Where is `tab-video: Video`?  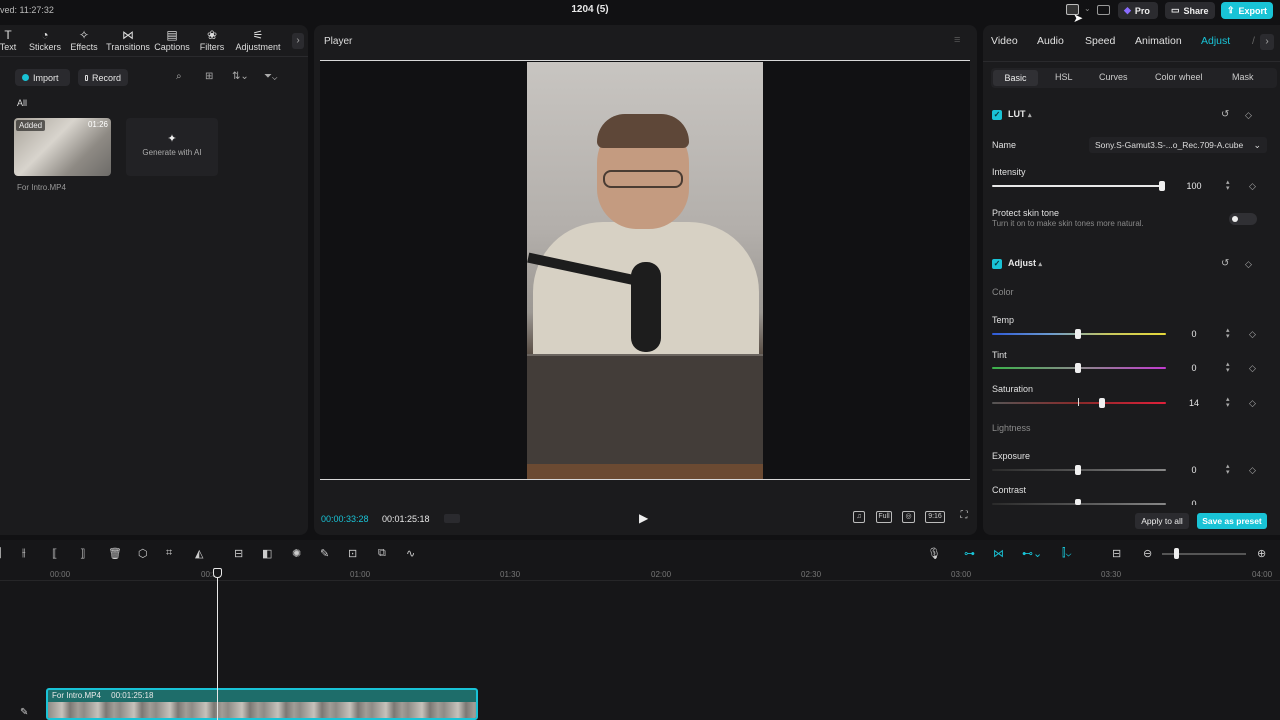 tab-video: Video is located at coordinates (1004, 41).